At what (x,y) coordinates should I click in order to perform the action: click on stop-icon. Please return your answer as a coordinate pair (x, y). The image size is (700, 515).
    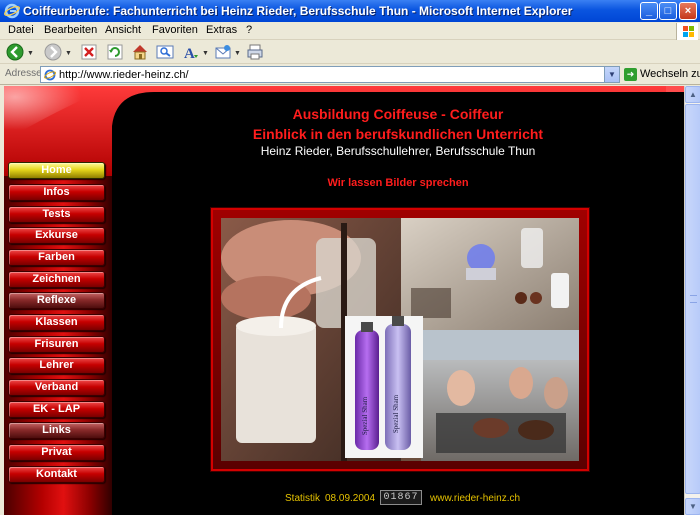
    Looking at the image, I should click on (89, 52).